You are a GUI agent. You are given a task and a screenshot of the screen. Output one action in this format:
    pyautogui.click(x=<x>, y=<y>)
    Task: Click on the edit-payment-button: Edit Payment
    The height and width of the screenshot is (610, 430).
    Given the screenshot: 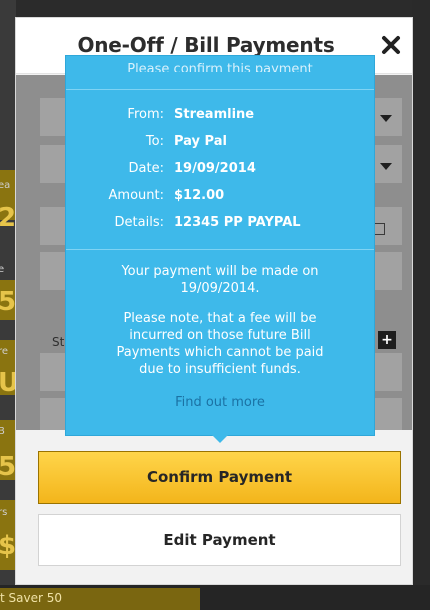 What is the action you would take?
    pyautogui.click(x=219, y=540)
    